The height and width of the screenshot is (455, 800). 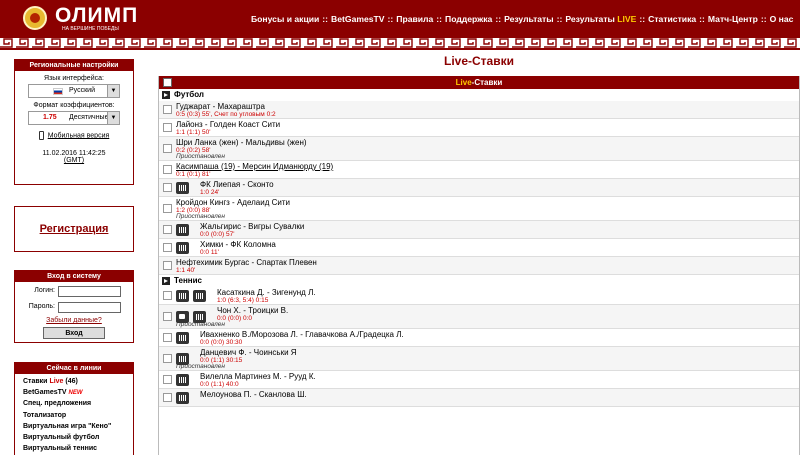 I want to click on event-name: ФК Лиепая - Сконто, so click(x=237, y=184).